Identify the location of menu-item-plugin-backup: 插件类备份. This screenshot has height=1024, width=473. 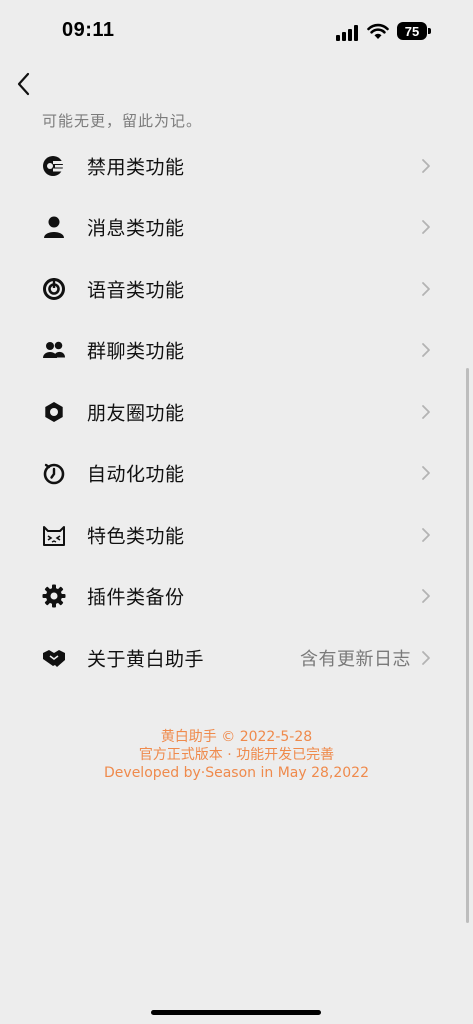
(236, 597).